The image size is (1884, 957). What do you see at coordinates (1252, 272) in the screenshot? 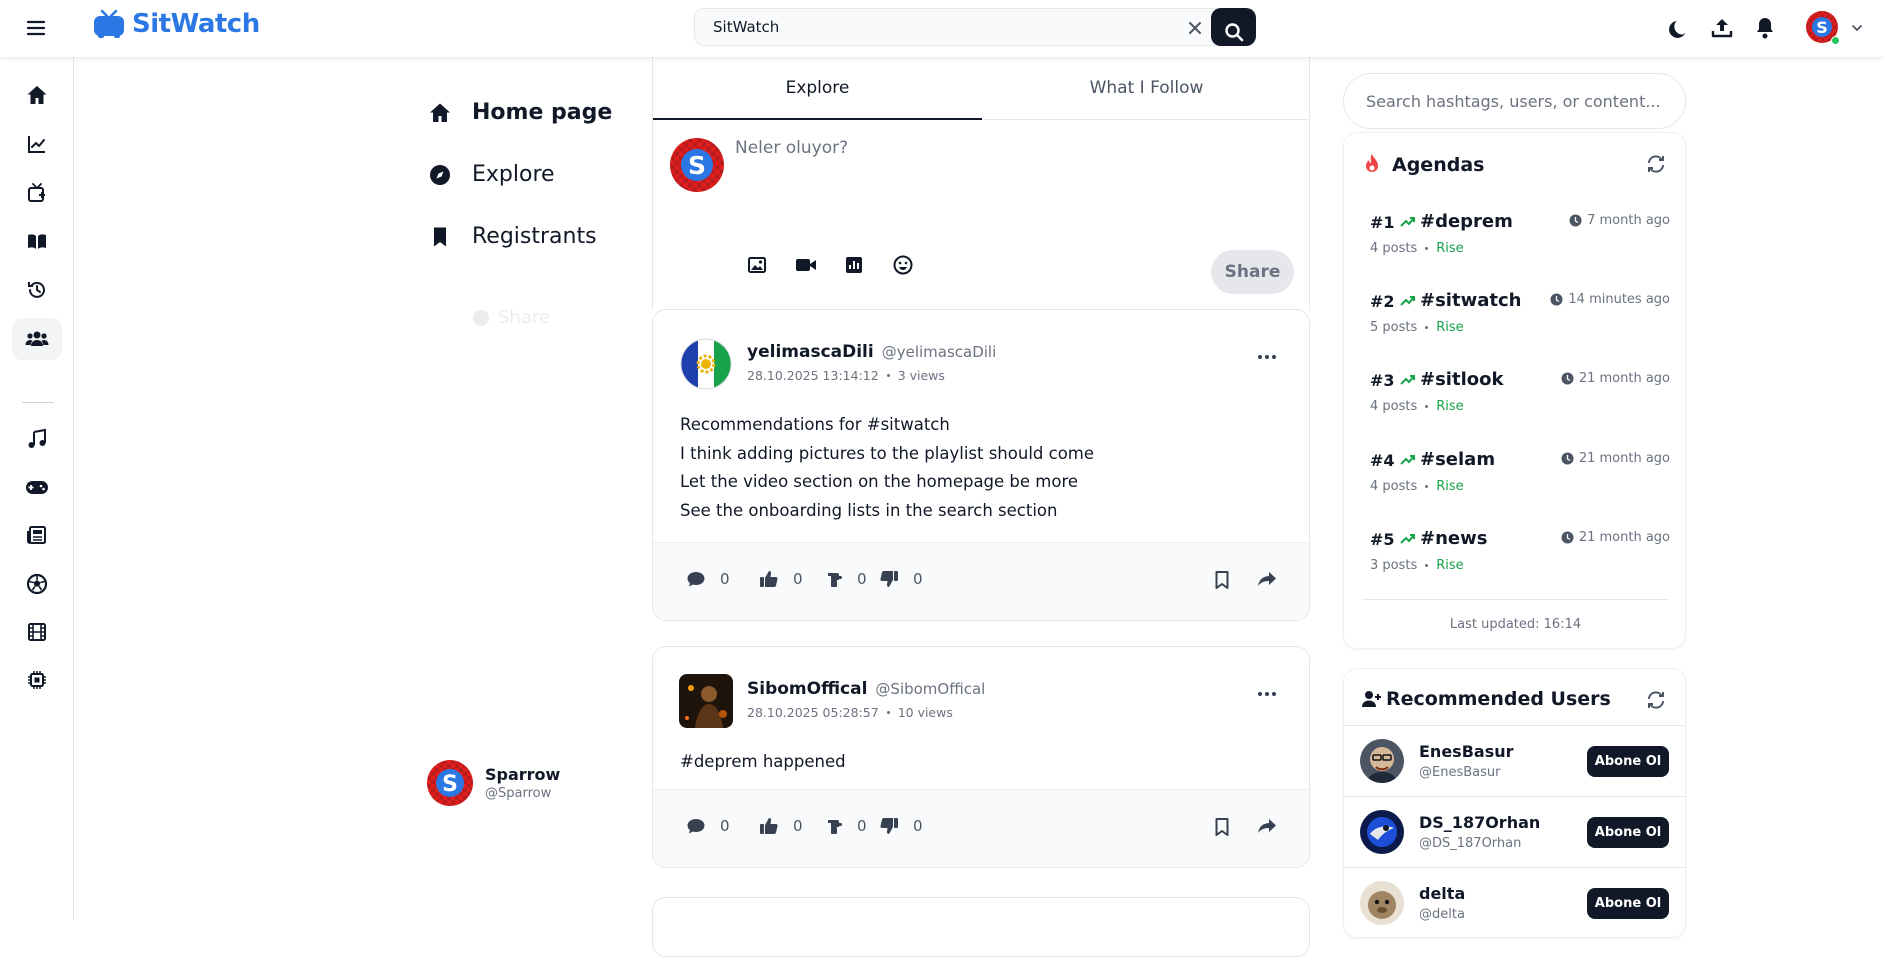
I see `share-button: Share` at bounding box center [1252, 272].